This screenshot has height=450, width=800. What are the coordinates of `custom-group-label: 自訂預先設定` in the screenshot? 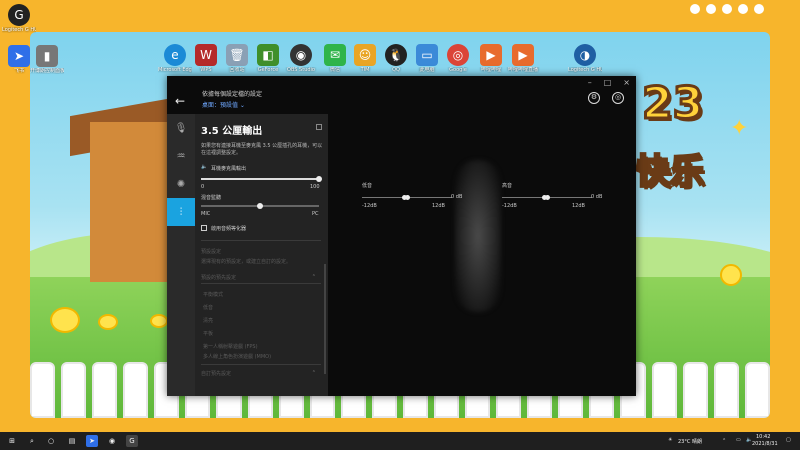 It's located at (216, 373).